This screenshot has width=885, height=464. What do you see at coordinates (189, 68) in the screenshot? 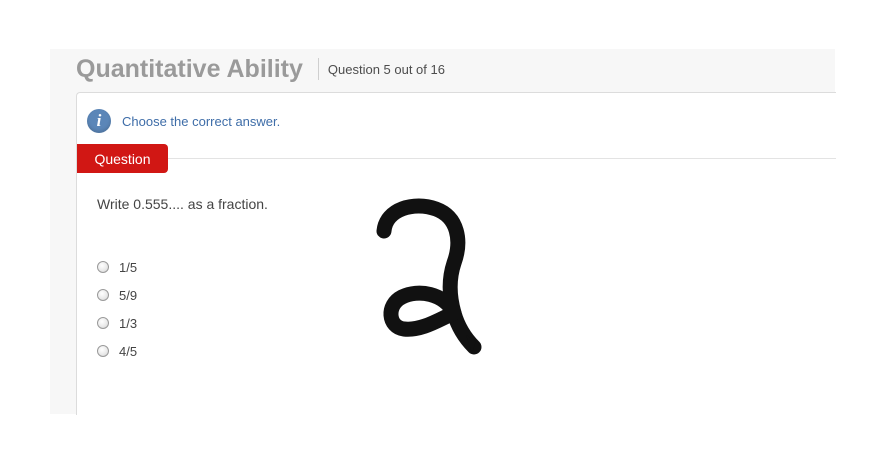
I see `section-title: Quantitative Ability` at bounding box center [189, 68].